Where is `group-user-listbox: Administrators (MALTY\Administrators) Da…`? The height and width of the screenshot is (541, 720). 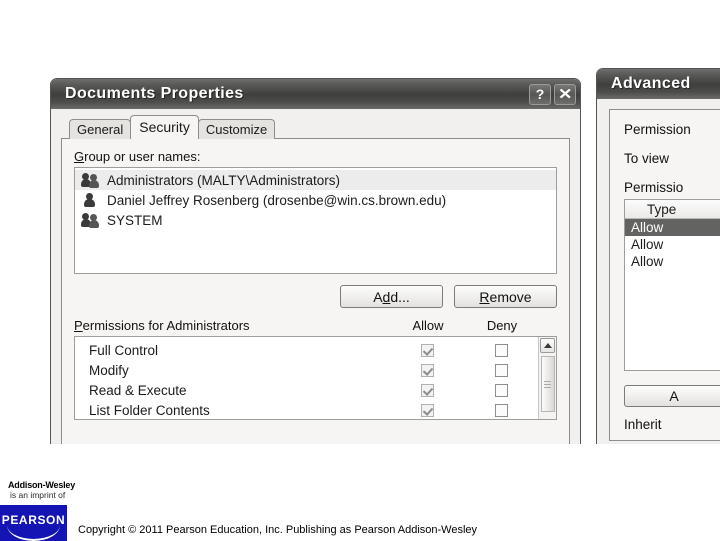 group-user-listbox: Administrators (MALTY\Administrators) Da… is located at coordinates (315, 220).